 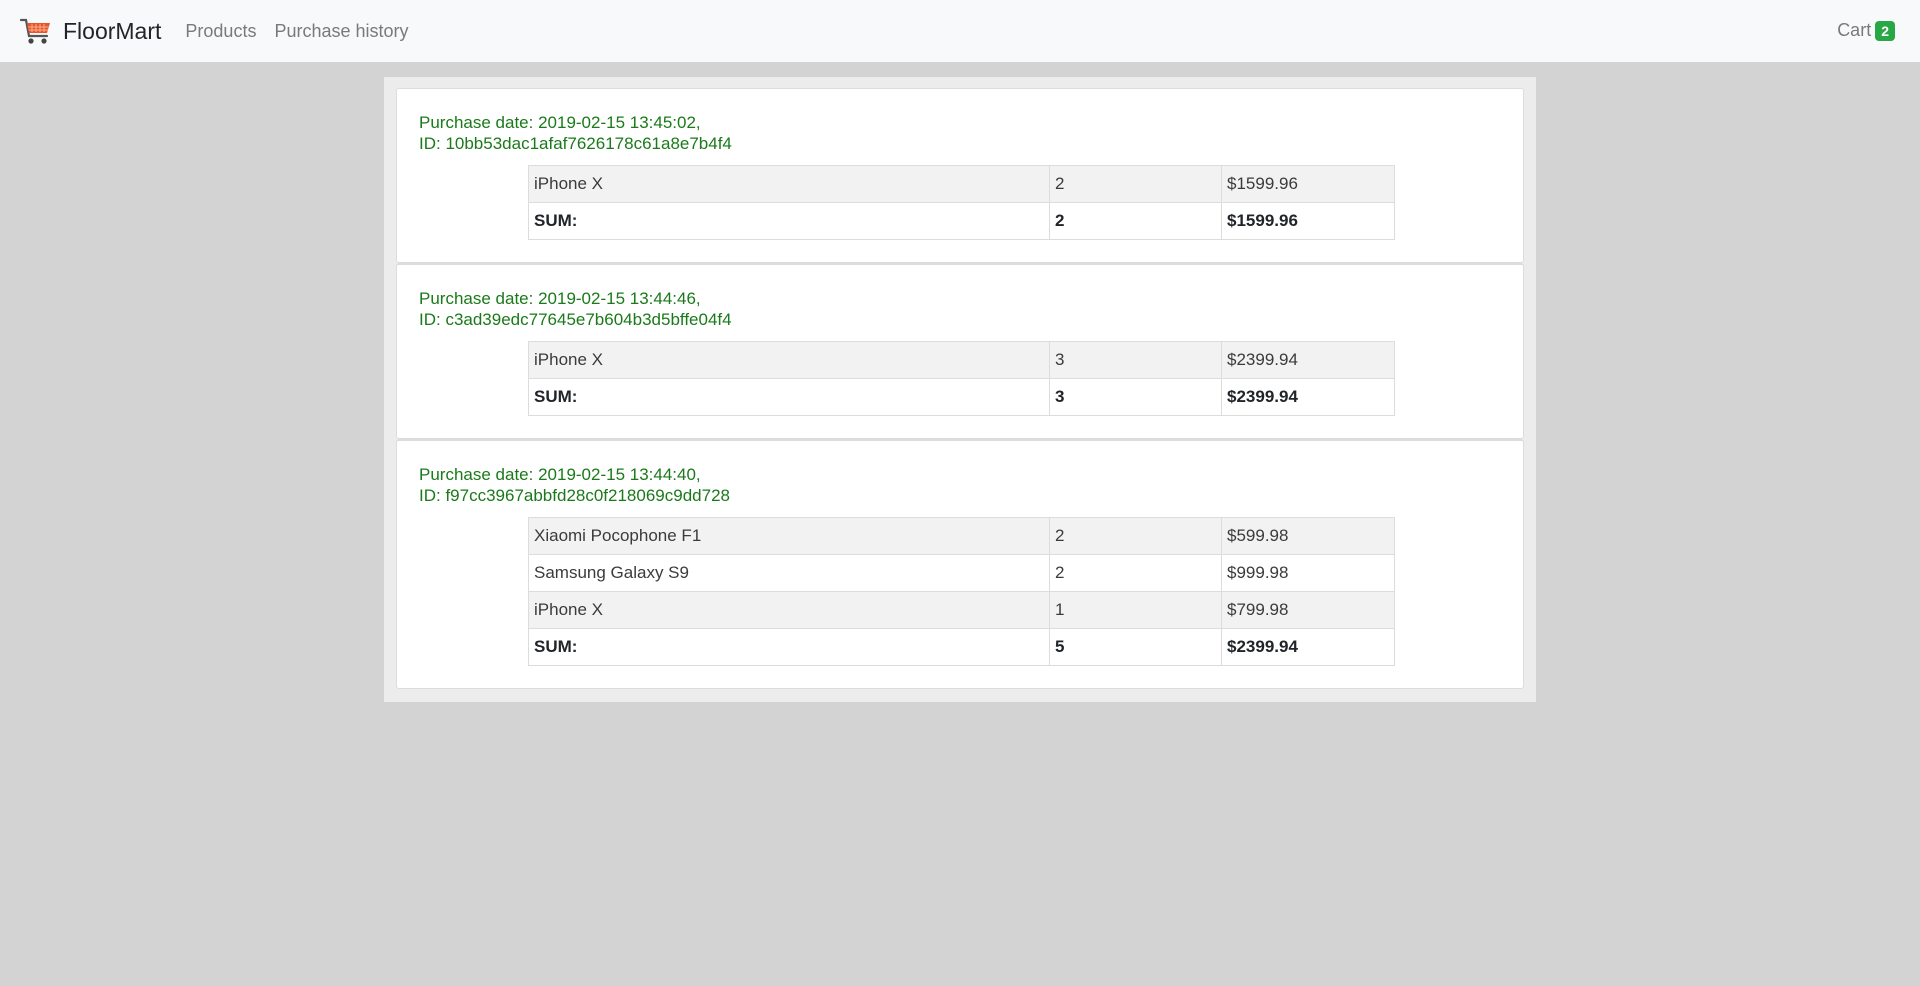 I want to click on sum-price: $1599.96, so click(x=1308, y=221).